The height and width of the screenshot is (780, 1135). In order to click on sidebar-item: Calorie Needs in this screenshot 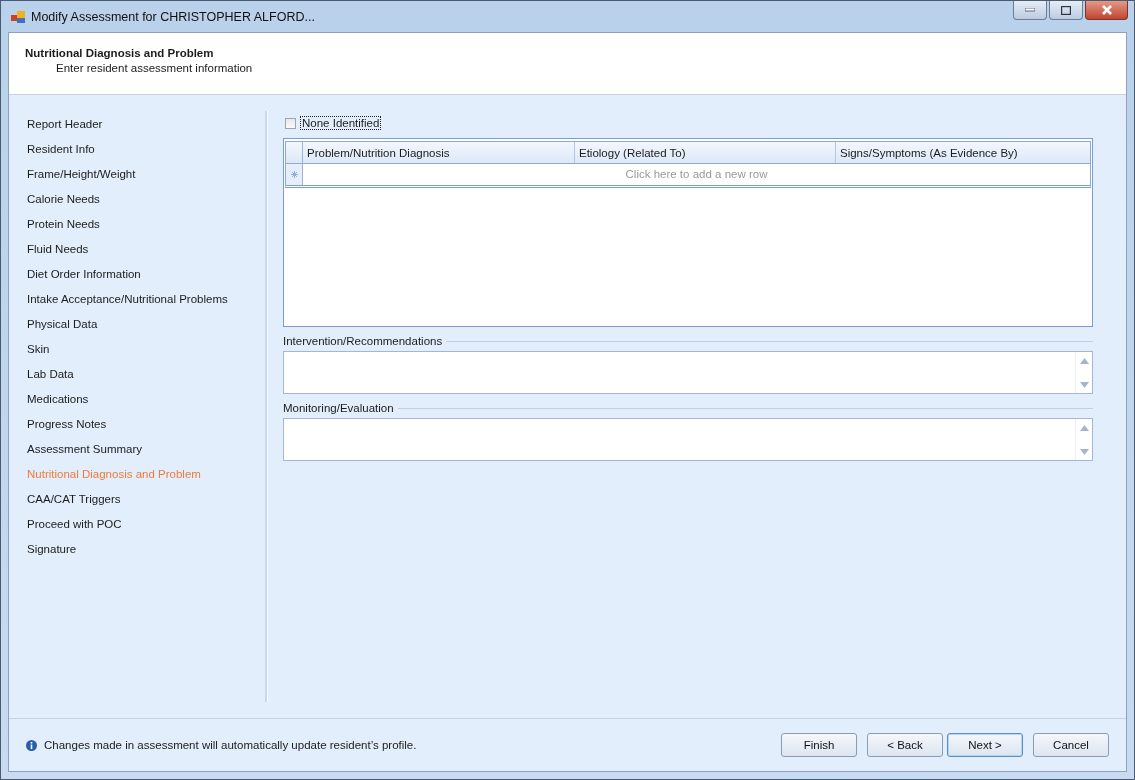, I will do `click(146, 204)`.